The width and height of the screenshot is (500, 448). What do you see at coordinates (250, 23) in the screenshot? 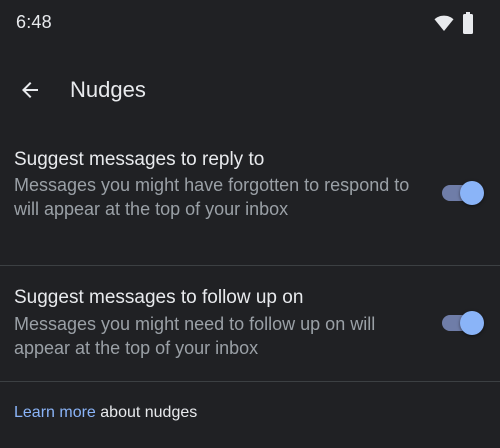
I see `status-bar: 6:48` at bounding box center [250, 23].